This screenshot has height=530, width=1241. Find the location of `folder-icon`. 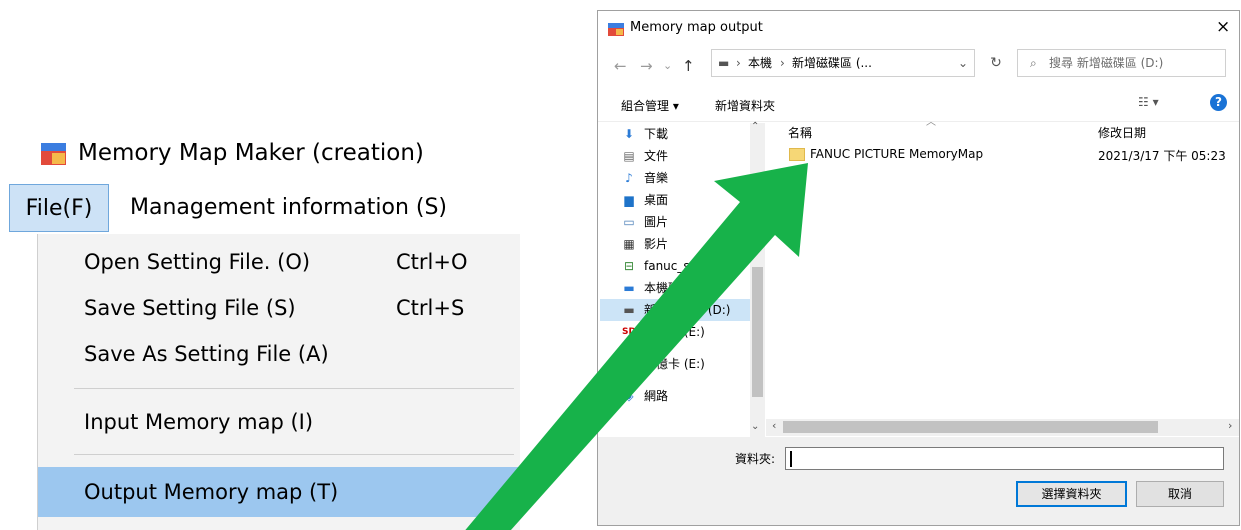

folder-icon is located at coordinates (797, 154).